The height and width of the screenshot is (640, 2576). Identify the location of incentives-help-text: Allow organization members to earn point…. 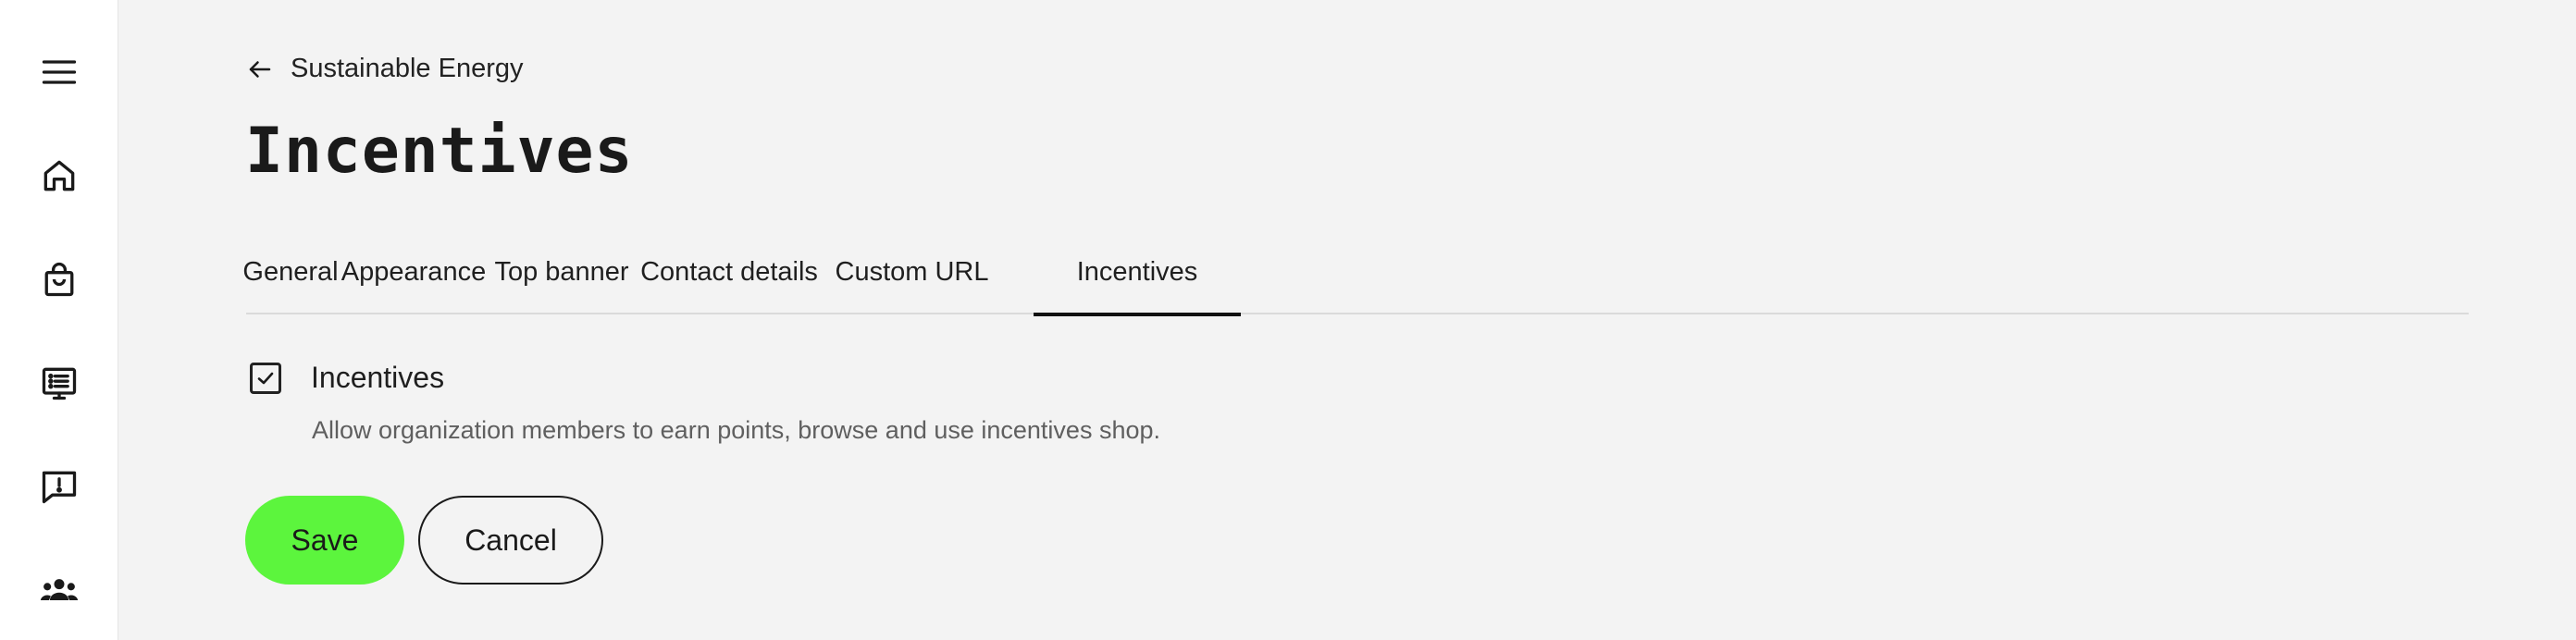
(736, 430).